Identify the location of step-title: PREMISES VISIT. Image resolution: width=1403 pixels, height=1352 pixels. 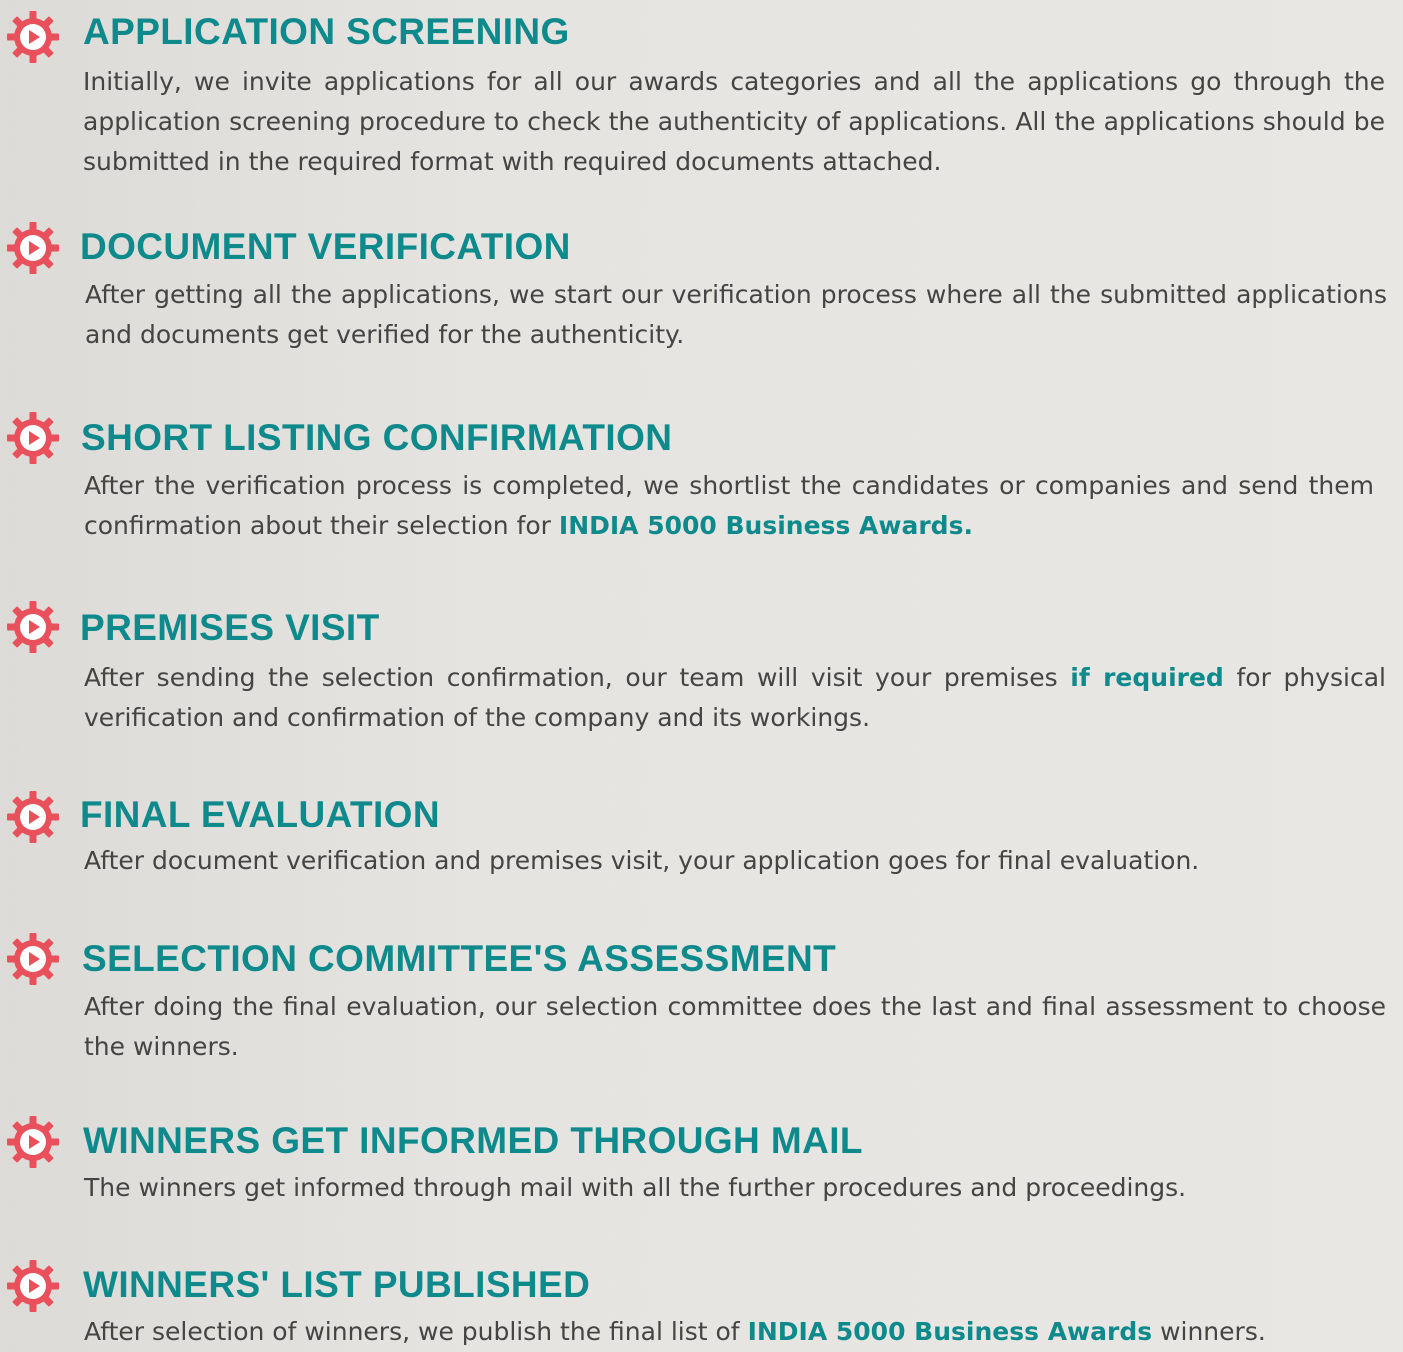
(230, 627).